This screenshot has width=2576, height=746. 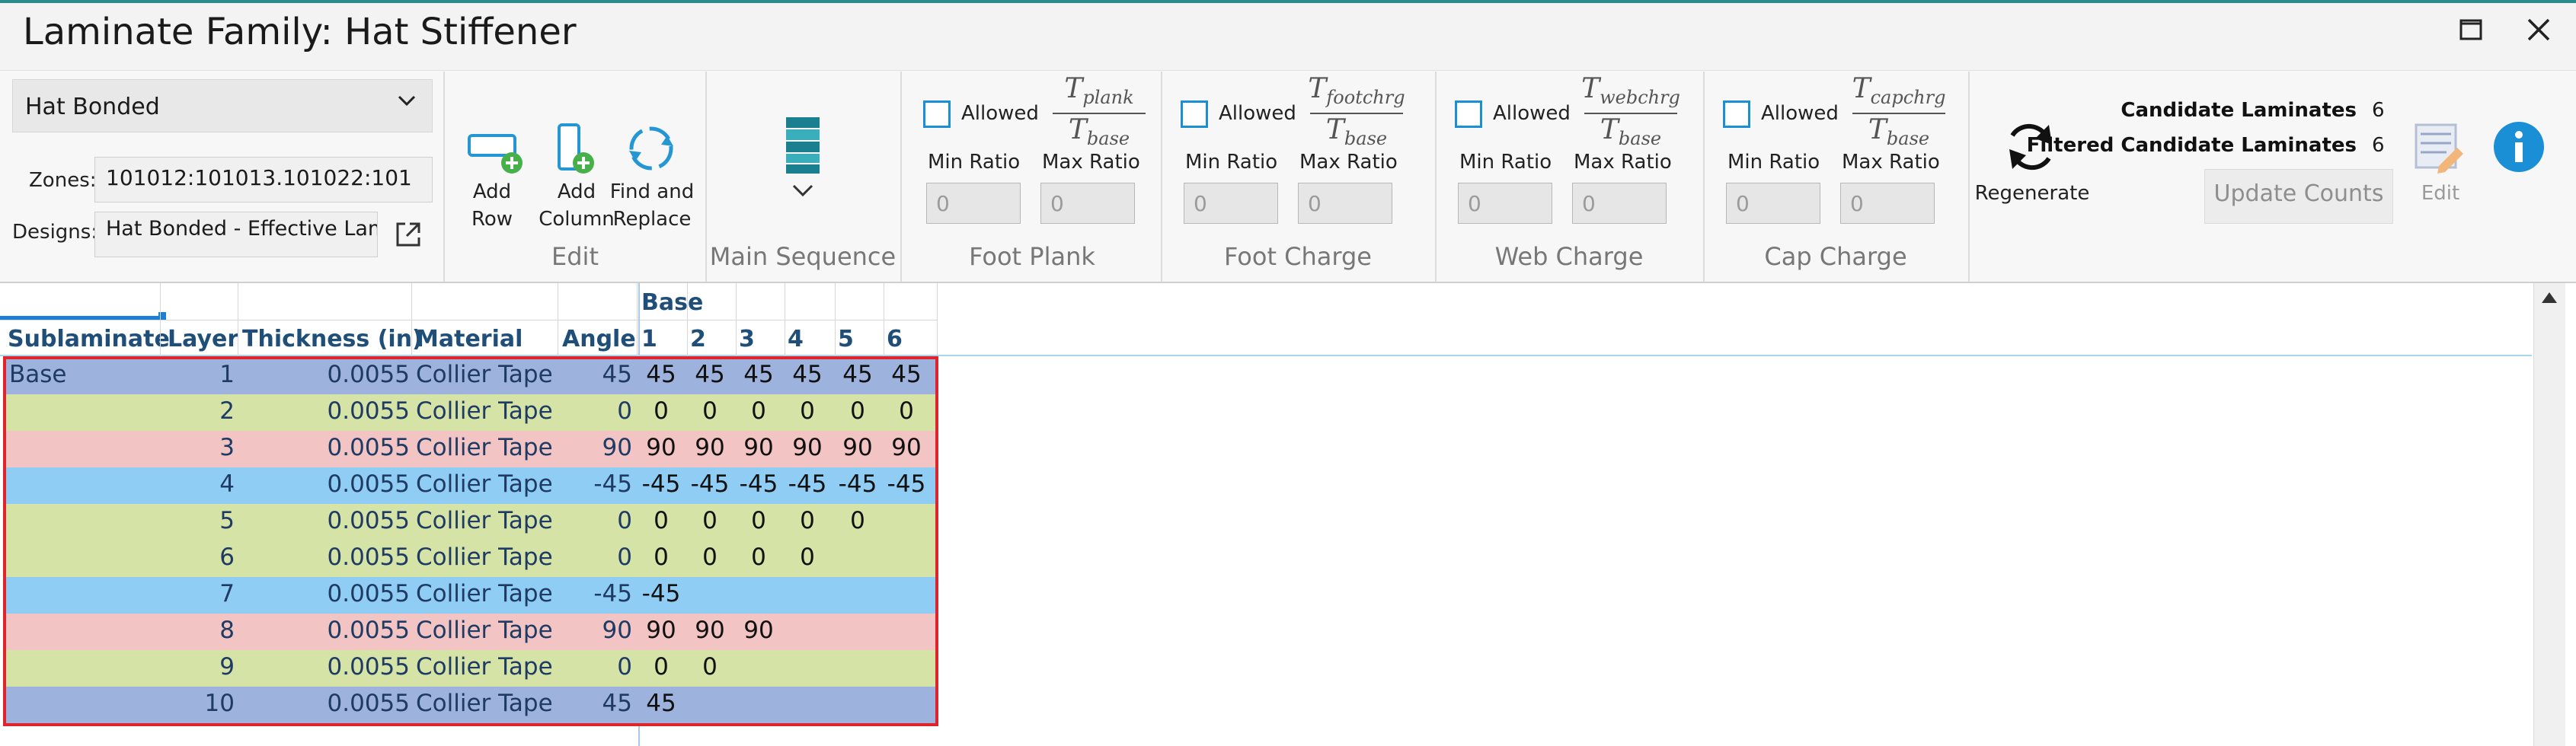 I want to click on regenerate-button: Regenerate, so click(x=2032, y=193).